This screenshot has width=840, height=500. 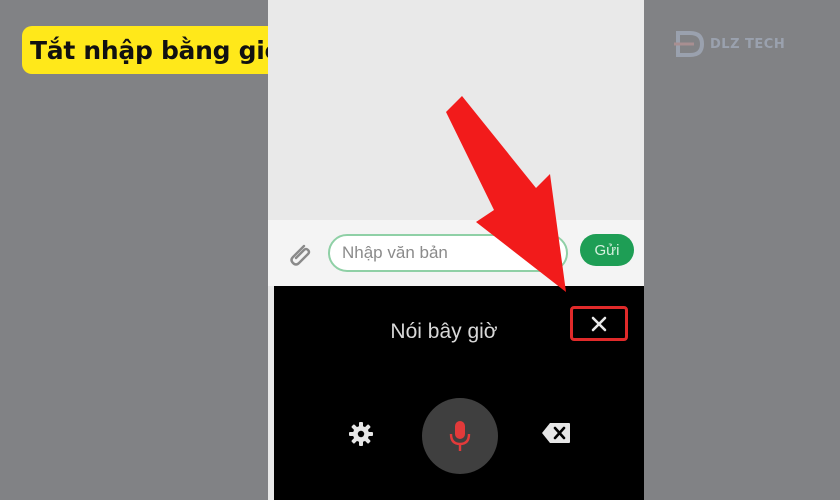 I want to click on backspace-button, so click(x=556, y=434).